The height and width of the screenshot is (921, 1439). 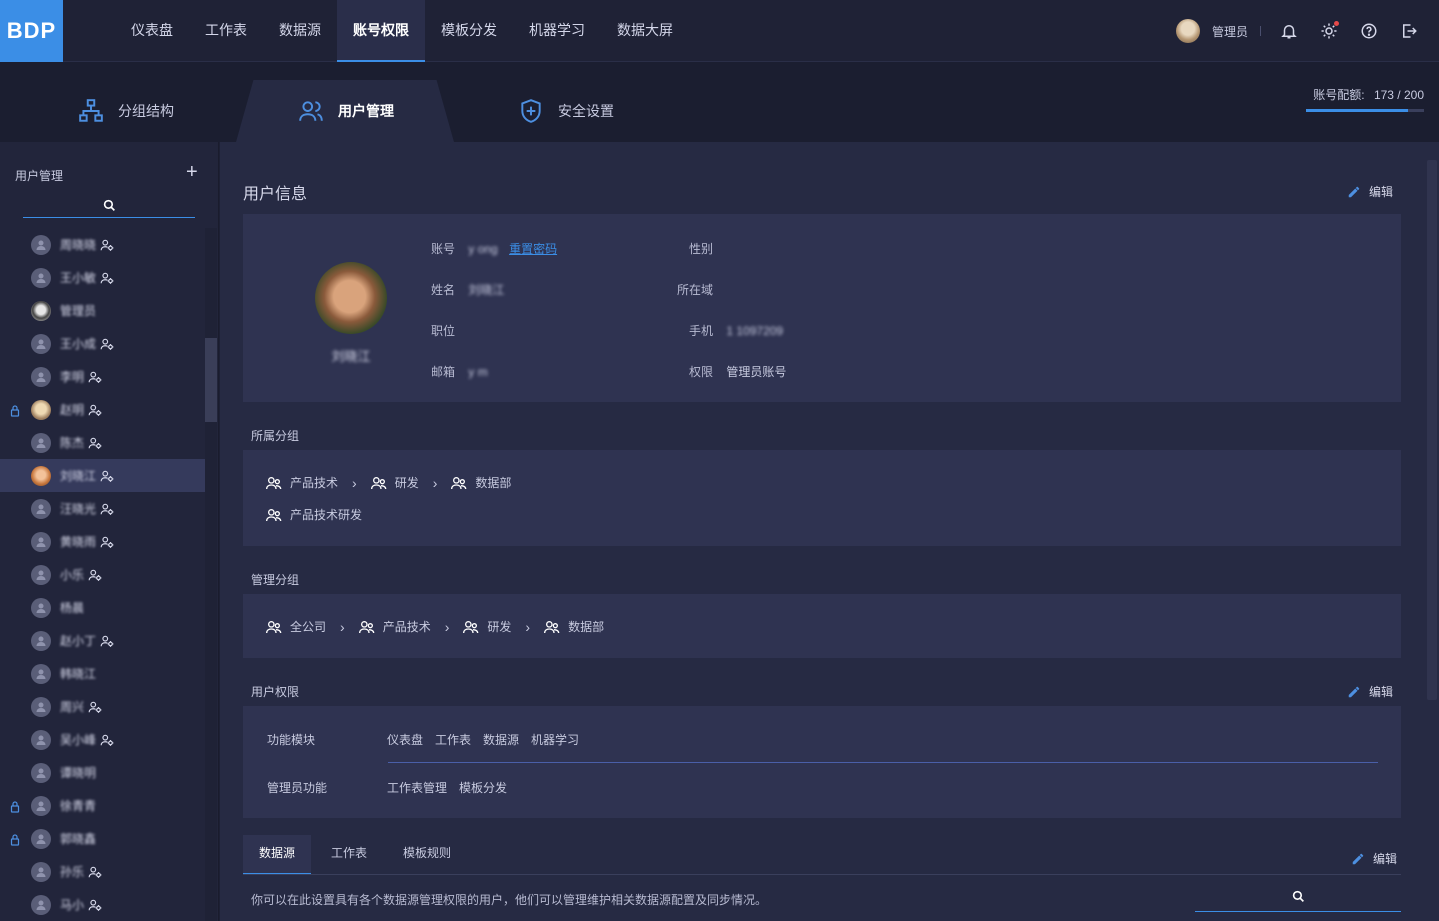 What do you see at coordinates (102, 343) in the screenshot?
I see `user-list-item: 王小成` at bounding box center [102, 343].